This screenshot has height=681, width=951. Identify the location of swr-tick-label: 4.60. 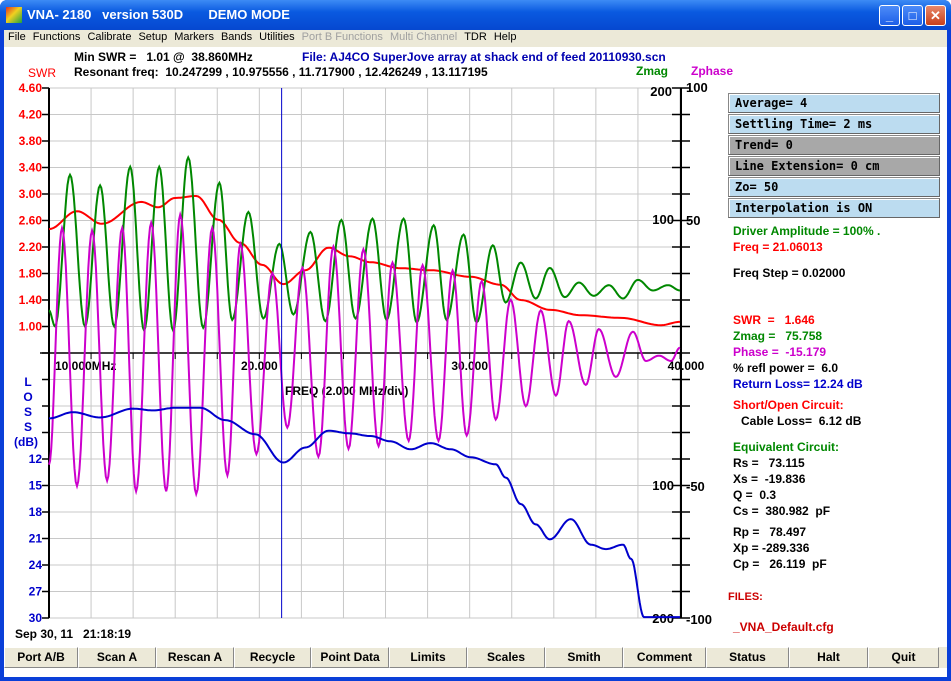
(31, 88).